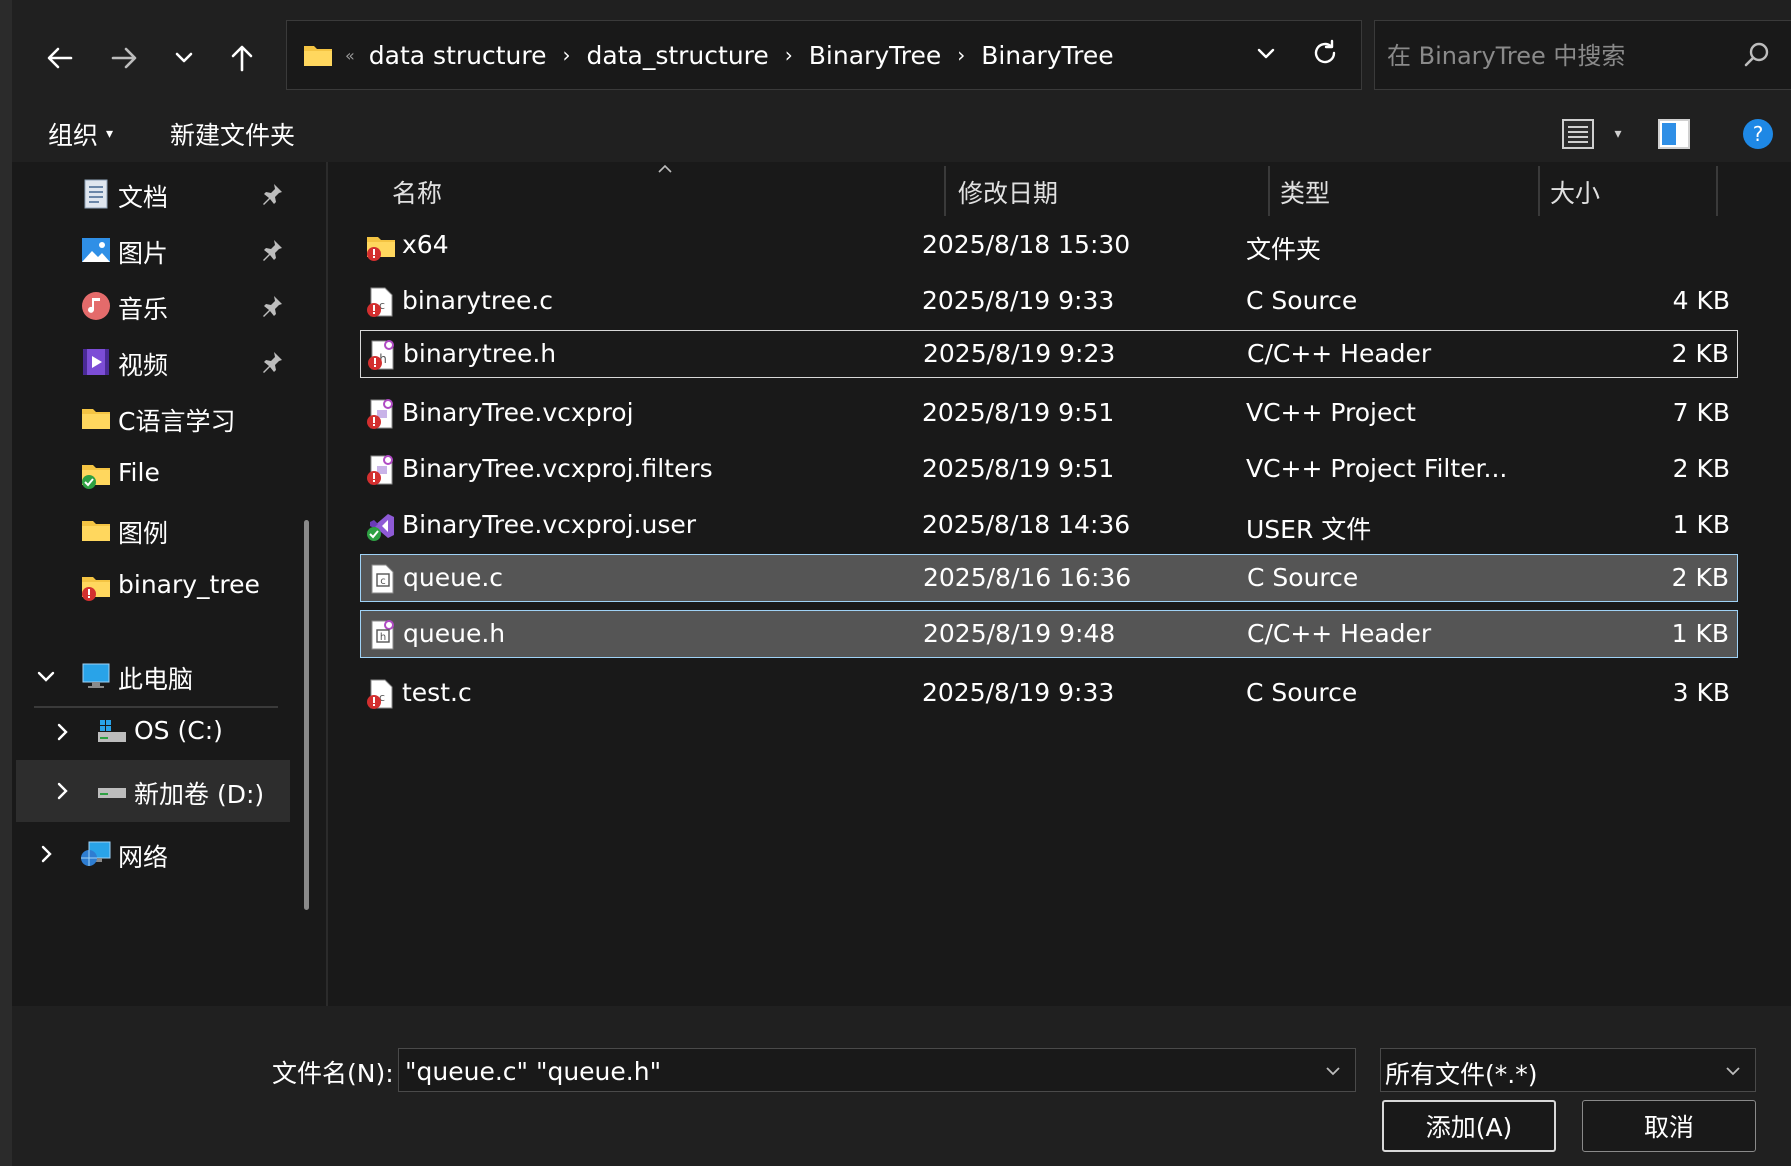 This screenshot has height=1166, width=1791. Describe the element at coordinates (152, 676) in the screenshot. I see `sidebar-item-this-pc: 此电脑` at that location.